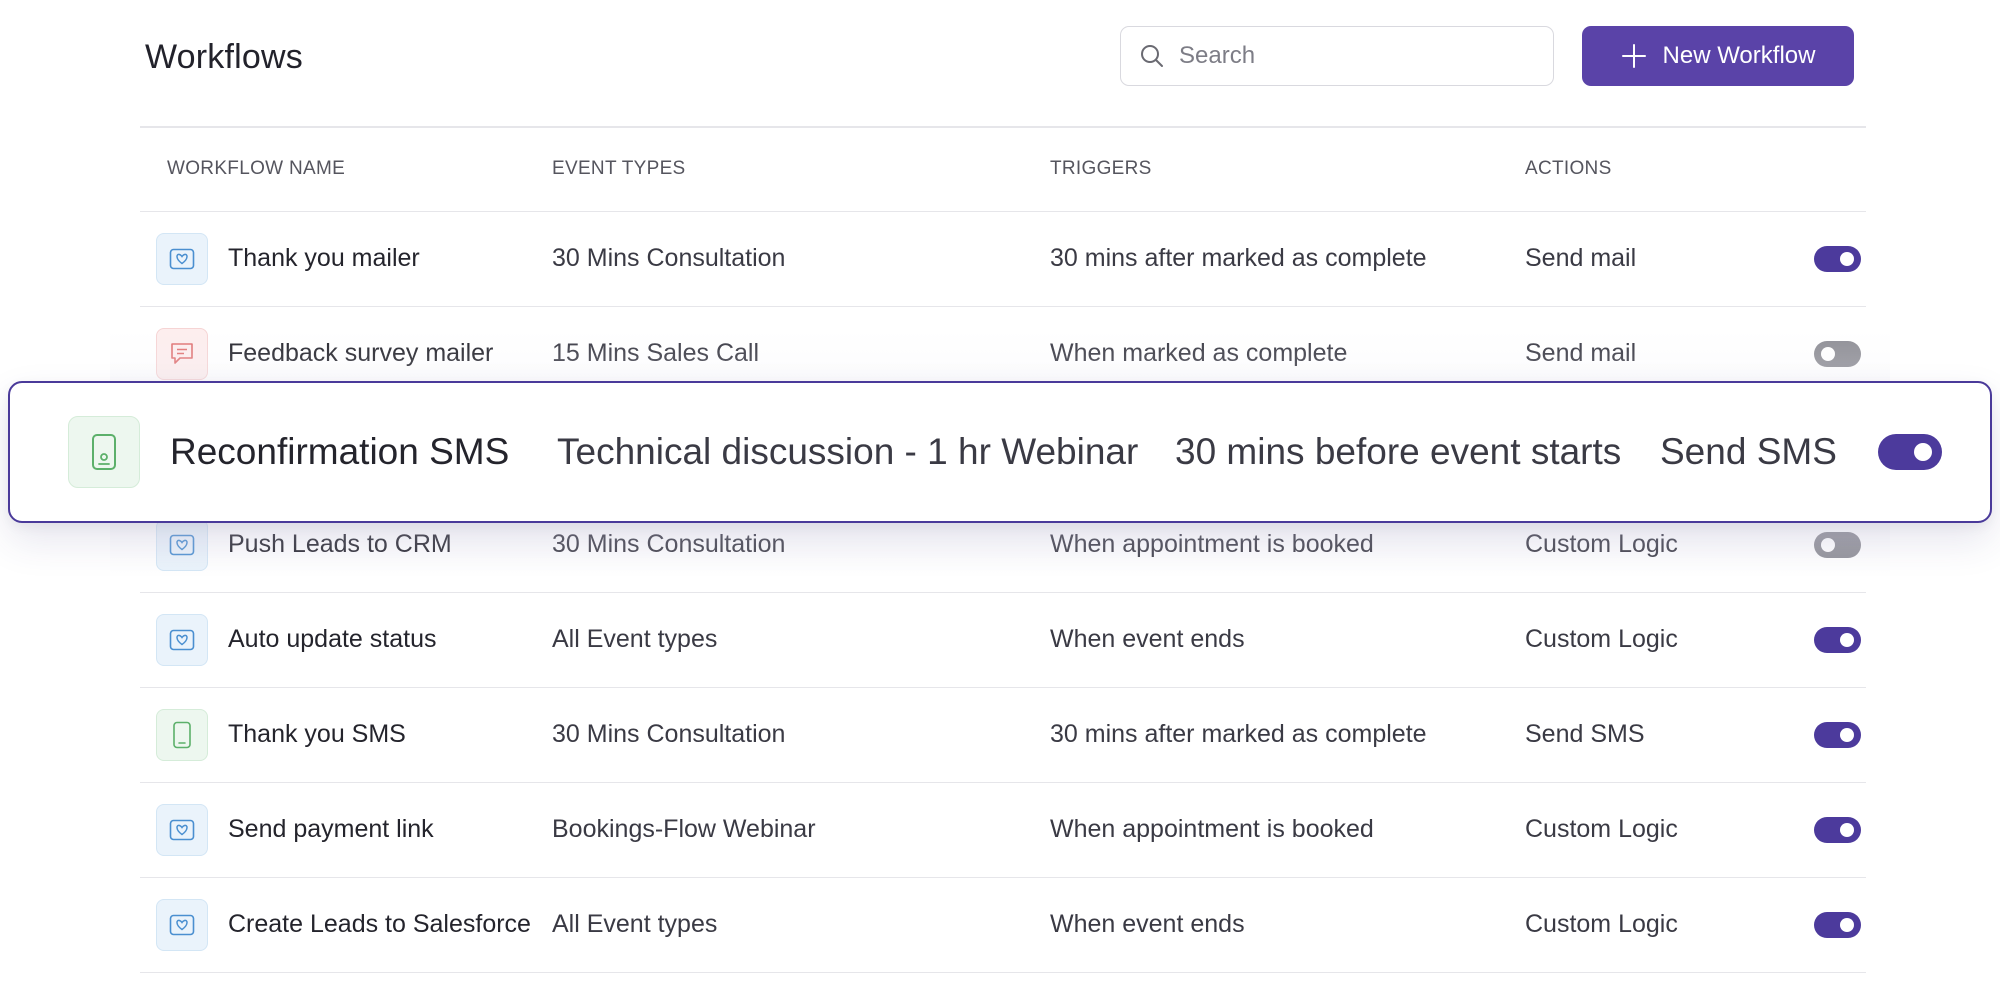 The image size is (2000, 996). Describe the element at coordinates (224, 57) in the screenshot. I see `page-title: Workflows` at that location.